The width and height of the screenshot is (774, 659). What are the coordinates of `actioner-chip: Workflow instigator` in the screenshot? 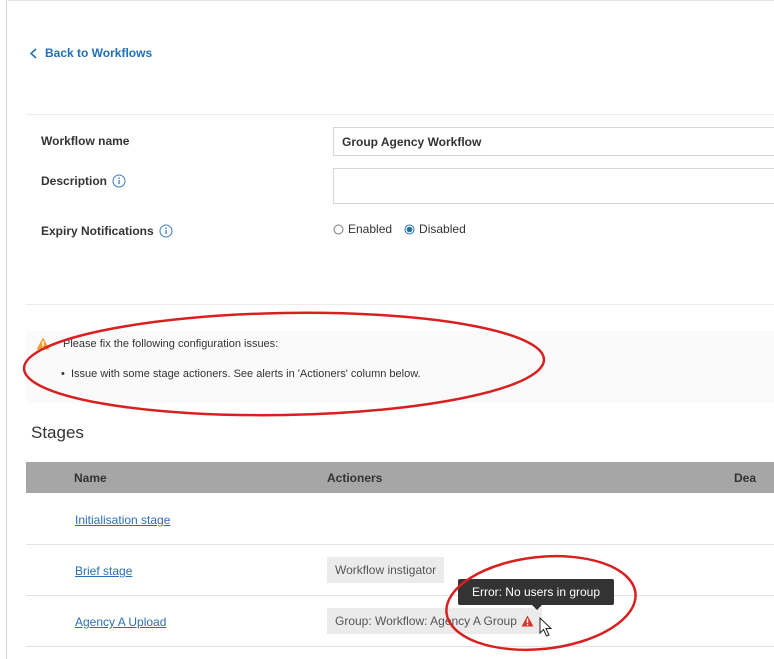 It's located at (386, 570).